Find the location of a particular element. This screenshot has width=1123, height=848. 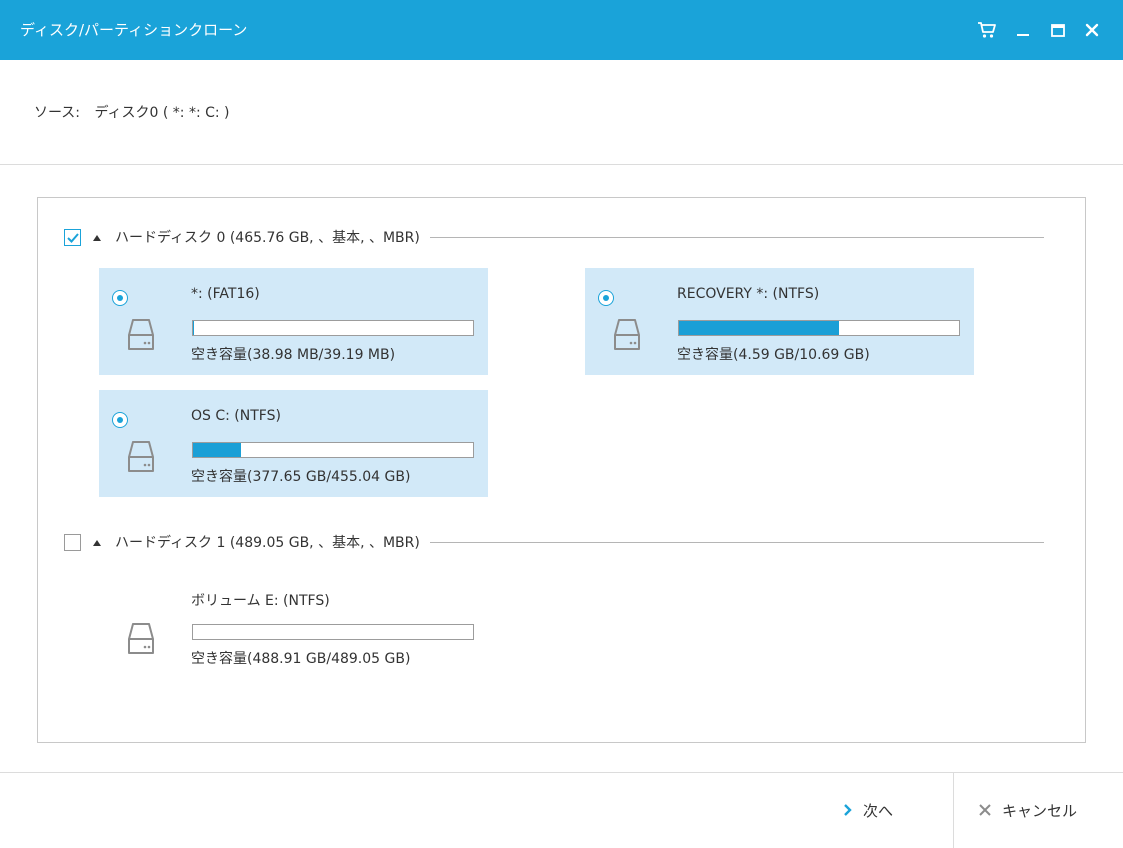

title-bar: ディスク/パーティションクローン is located at coordinates (561, 30).